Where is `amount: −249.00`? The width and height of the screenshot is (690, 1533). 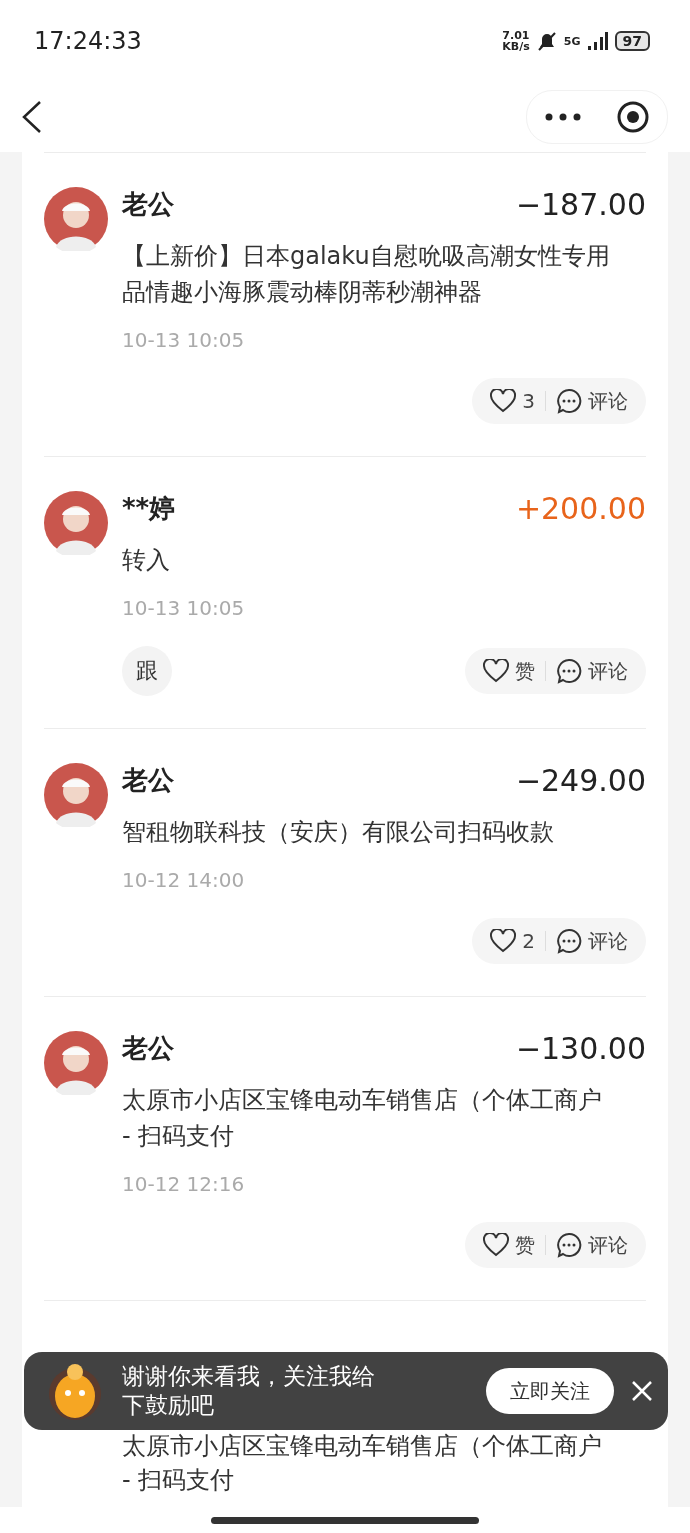 amount: −249.00 is located at coordinates (580, 780).